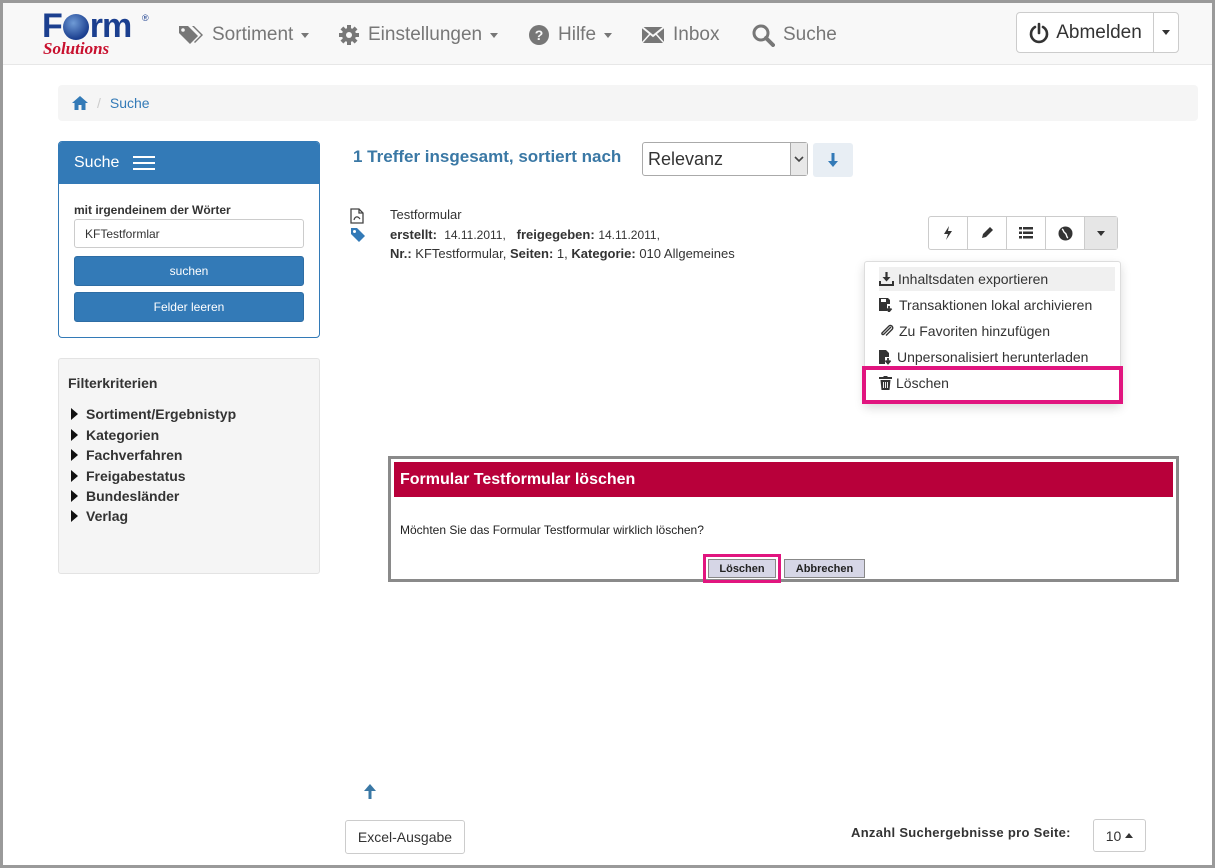  What do you see at coordinates (686, 158) in the screenshot?
I see `sort-select-value: Relevanz` at bounding box center [686, 158].